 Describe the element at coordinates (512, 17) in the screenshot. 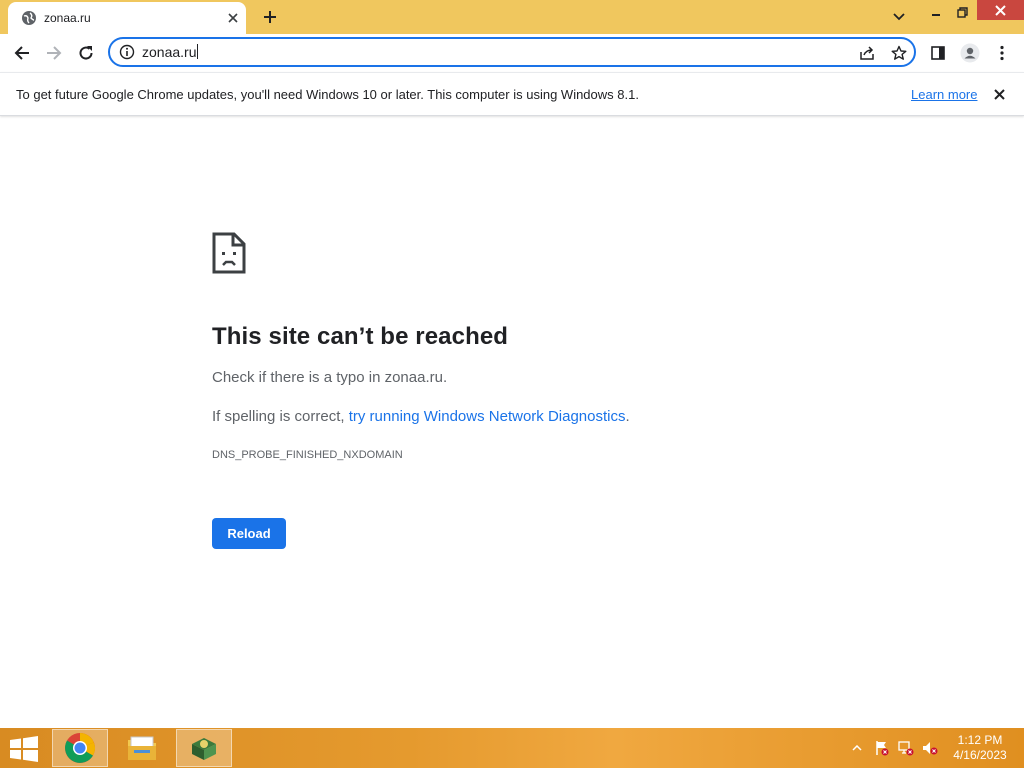

I see `tab-strip: zonaa.ru` at that location.